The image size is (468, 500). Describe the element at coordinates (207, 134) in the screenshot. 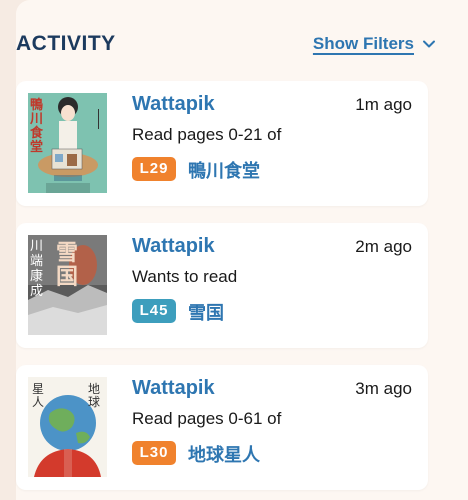

I see `activity-action: Read pages 0-21 of` at that location.